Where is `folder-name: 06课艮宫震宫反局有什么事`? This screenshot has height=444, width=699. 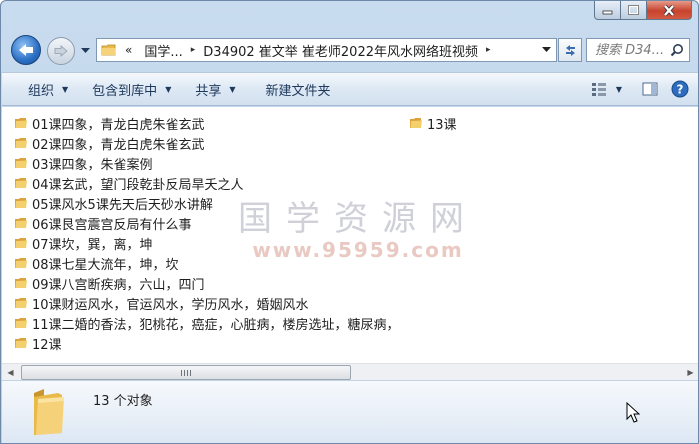
folder-name: 06课艮宫震宫反局有什么事 is located at coordinates (112, 225).